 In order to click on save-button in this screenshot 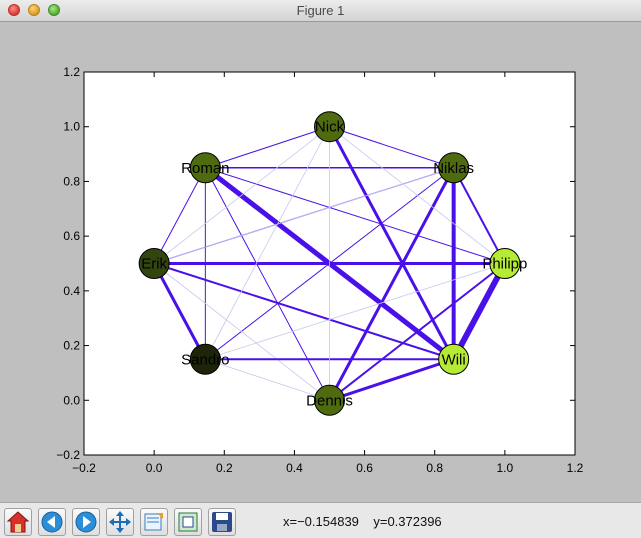, I will do `click(222, 522)`.